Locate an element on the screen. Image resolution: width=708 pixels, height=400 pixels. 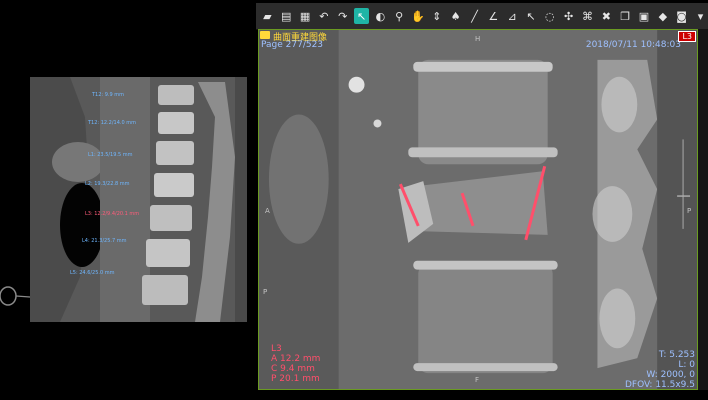
thumb-label-0: T12: 9.9 mm is located at coordinates (108, 95).